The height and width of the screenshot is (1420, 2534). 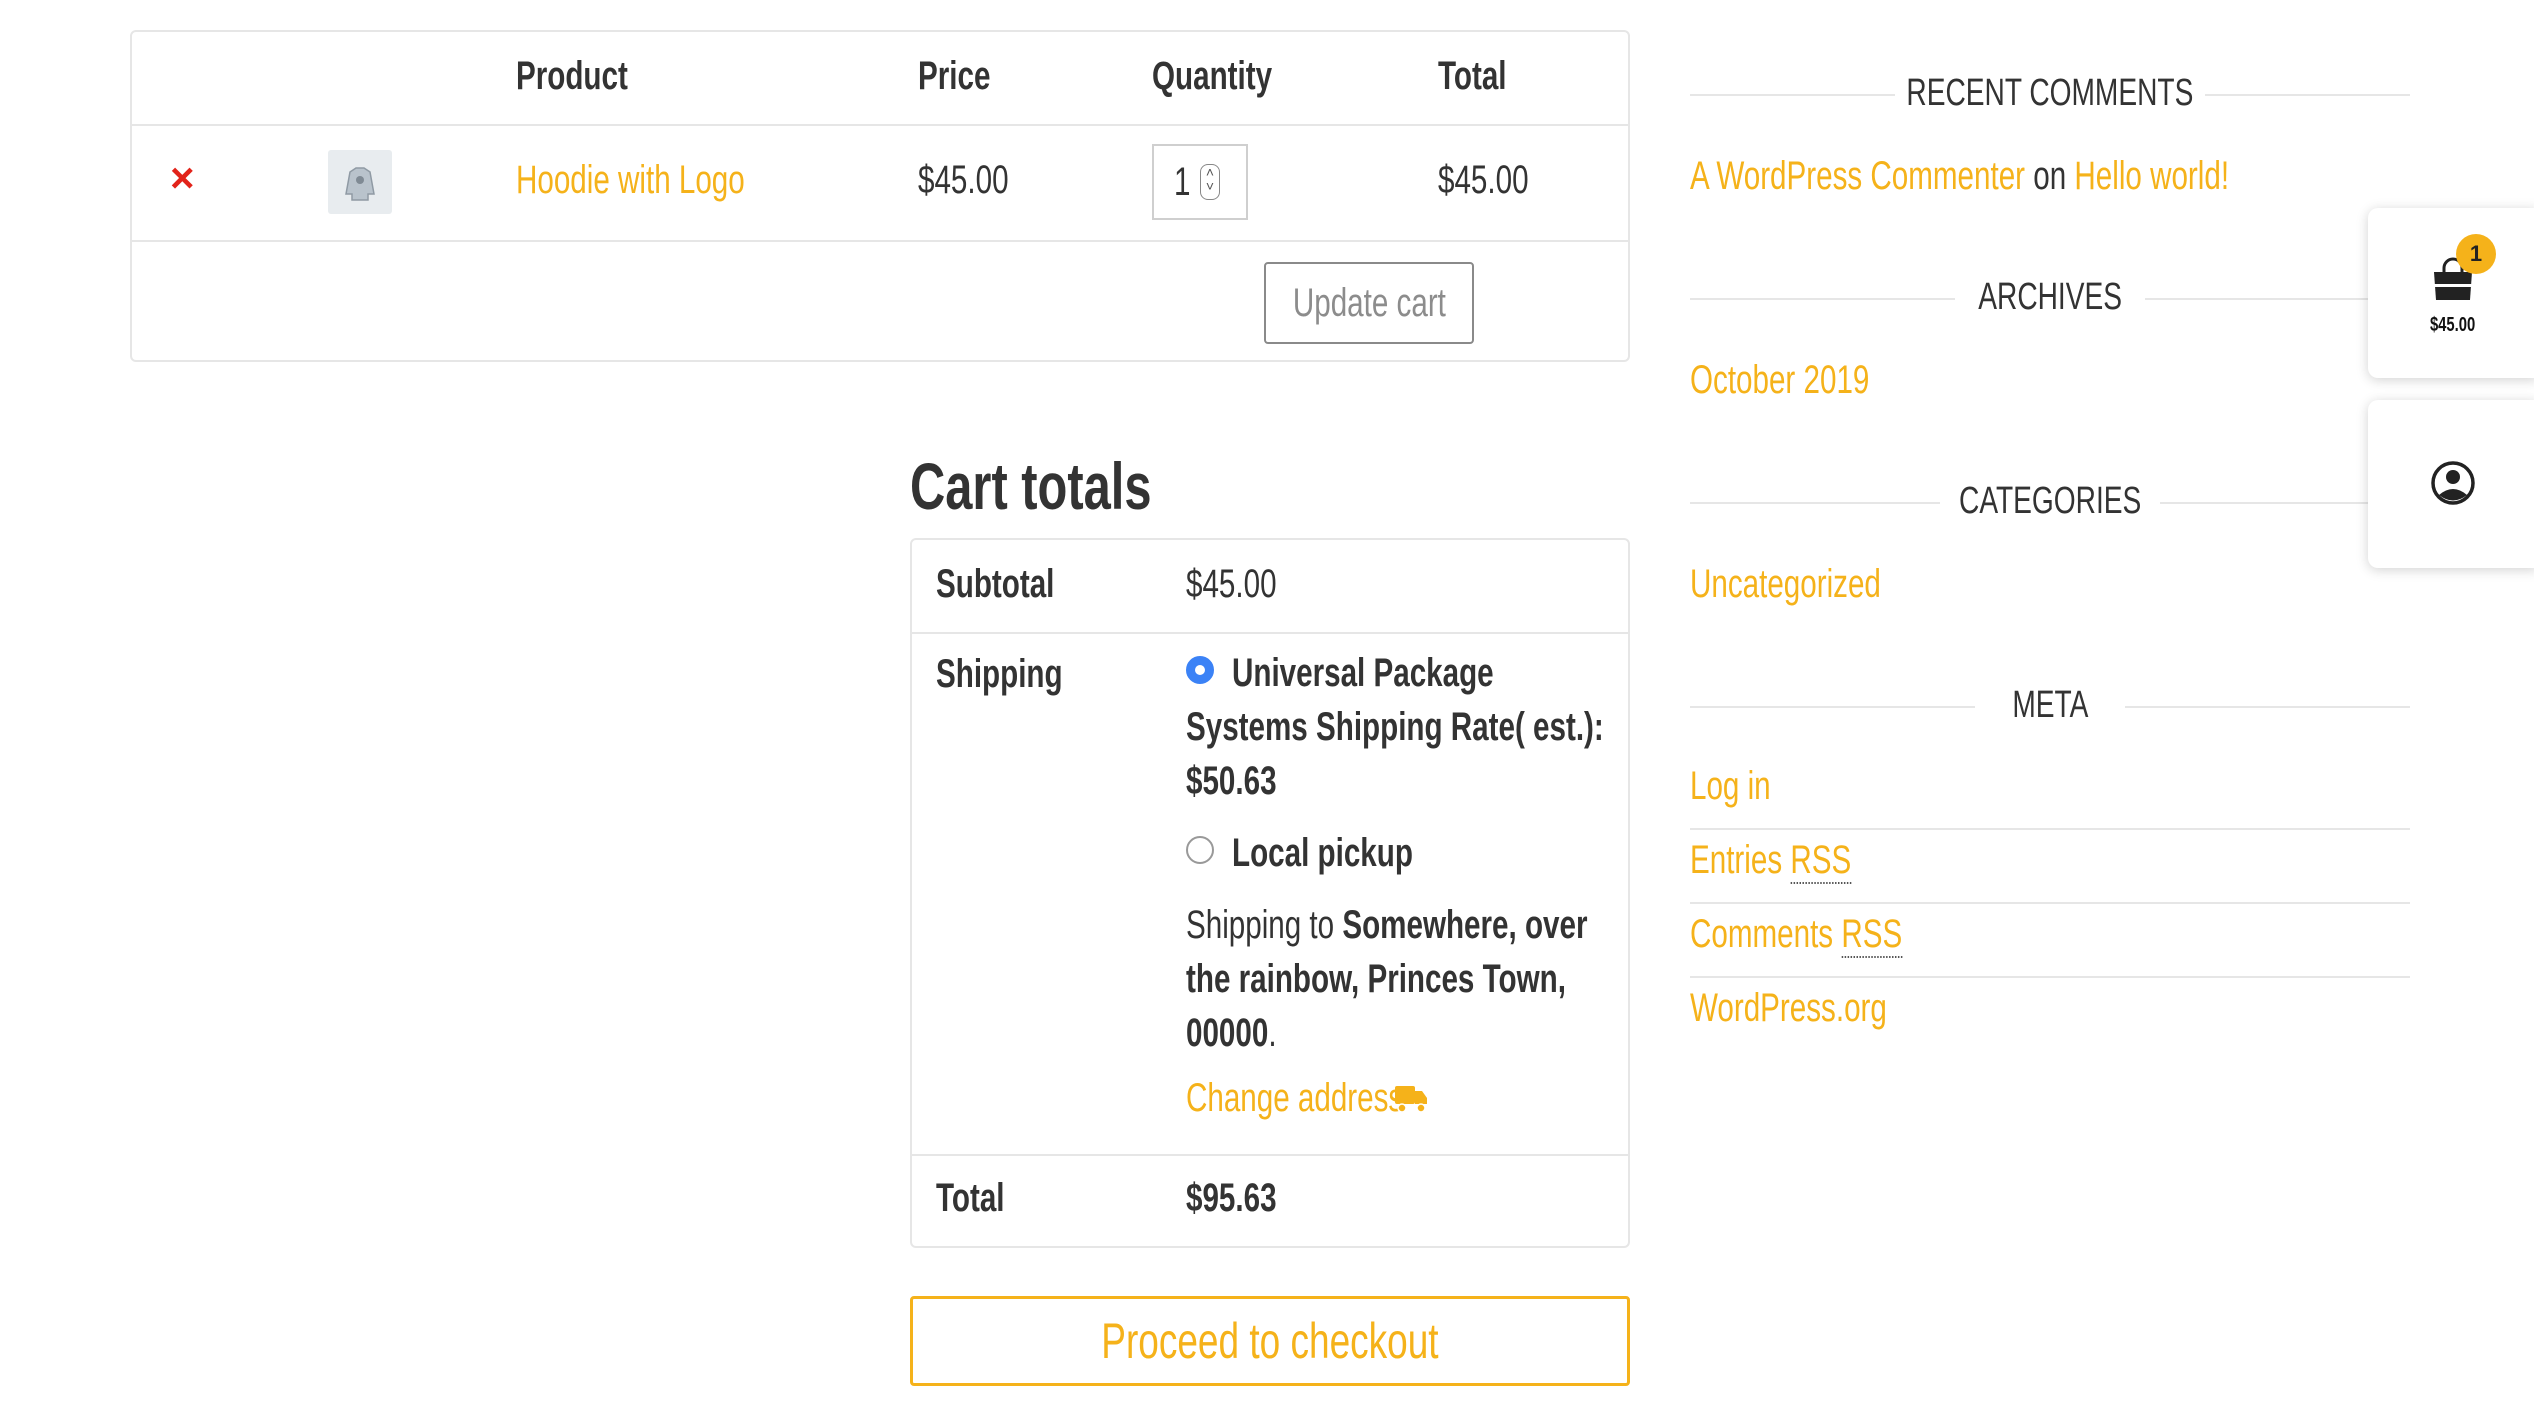 I want to click on shipping-option-ups-radio, so click(x=1200, y=670).